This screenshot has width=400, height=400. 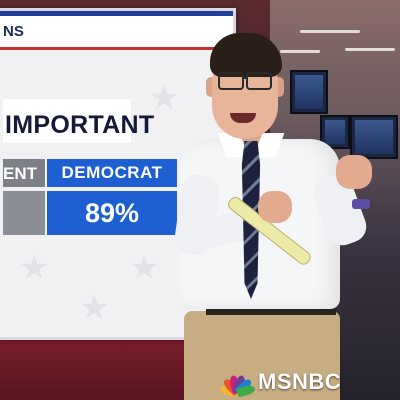 I want to click on hair, so click(x=246, y=55).